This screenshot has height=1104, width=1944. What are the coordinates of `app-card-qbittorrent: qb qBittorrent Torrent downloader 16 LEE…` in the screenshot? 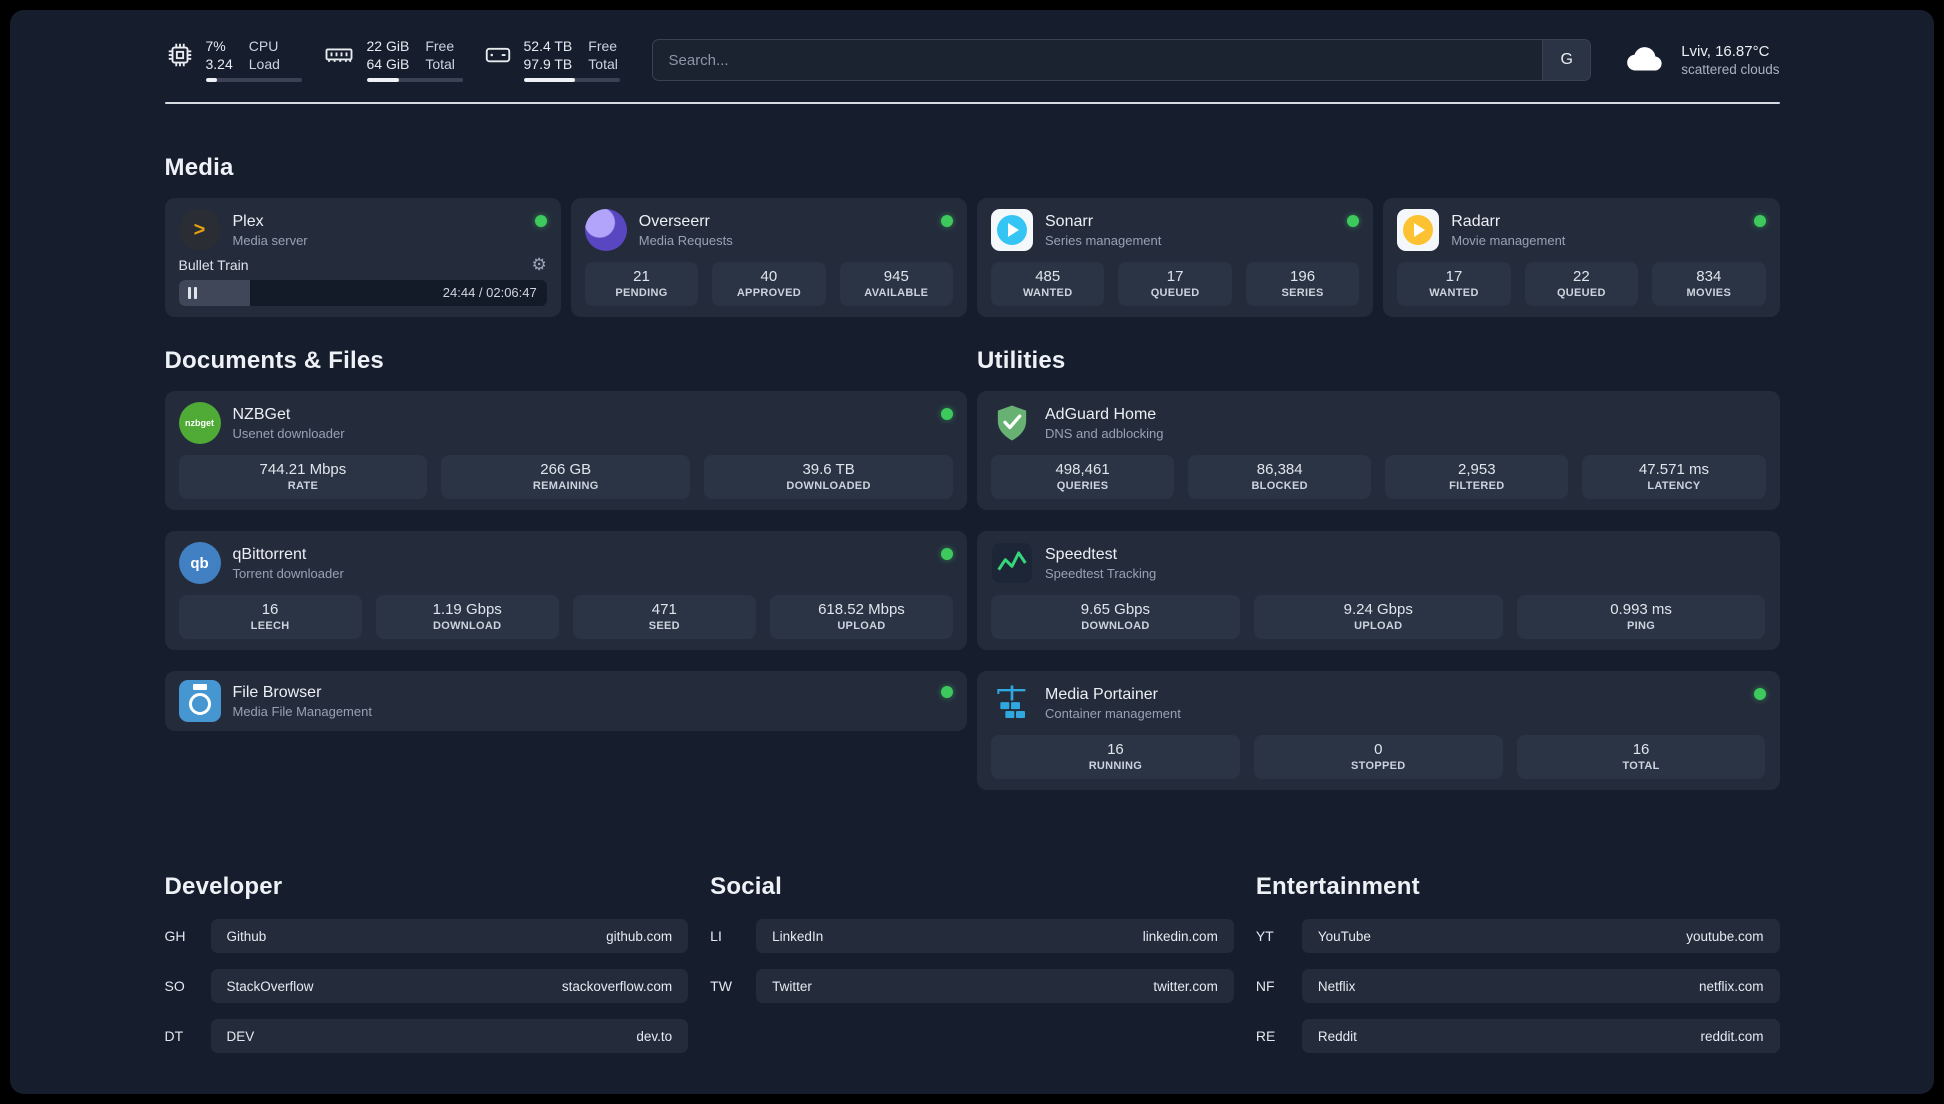 It's located at (565, 590).